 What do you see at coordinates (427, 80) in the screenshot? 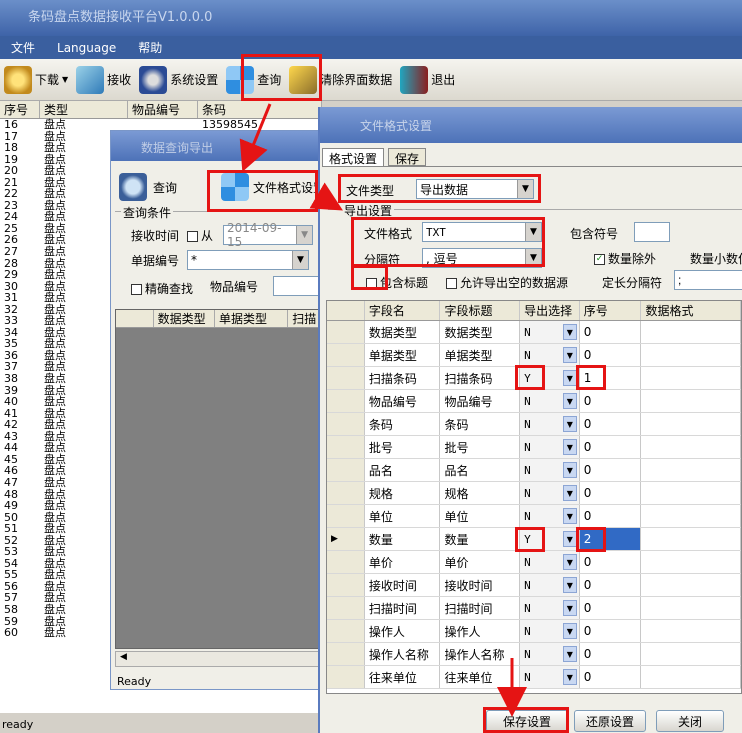
I see `exit-button: 退出` at bounding box center [427, 80].